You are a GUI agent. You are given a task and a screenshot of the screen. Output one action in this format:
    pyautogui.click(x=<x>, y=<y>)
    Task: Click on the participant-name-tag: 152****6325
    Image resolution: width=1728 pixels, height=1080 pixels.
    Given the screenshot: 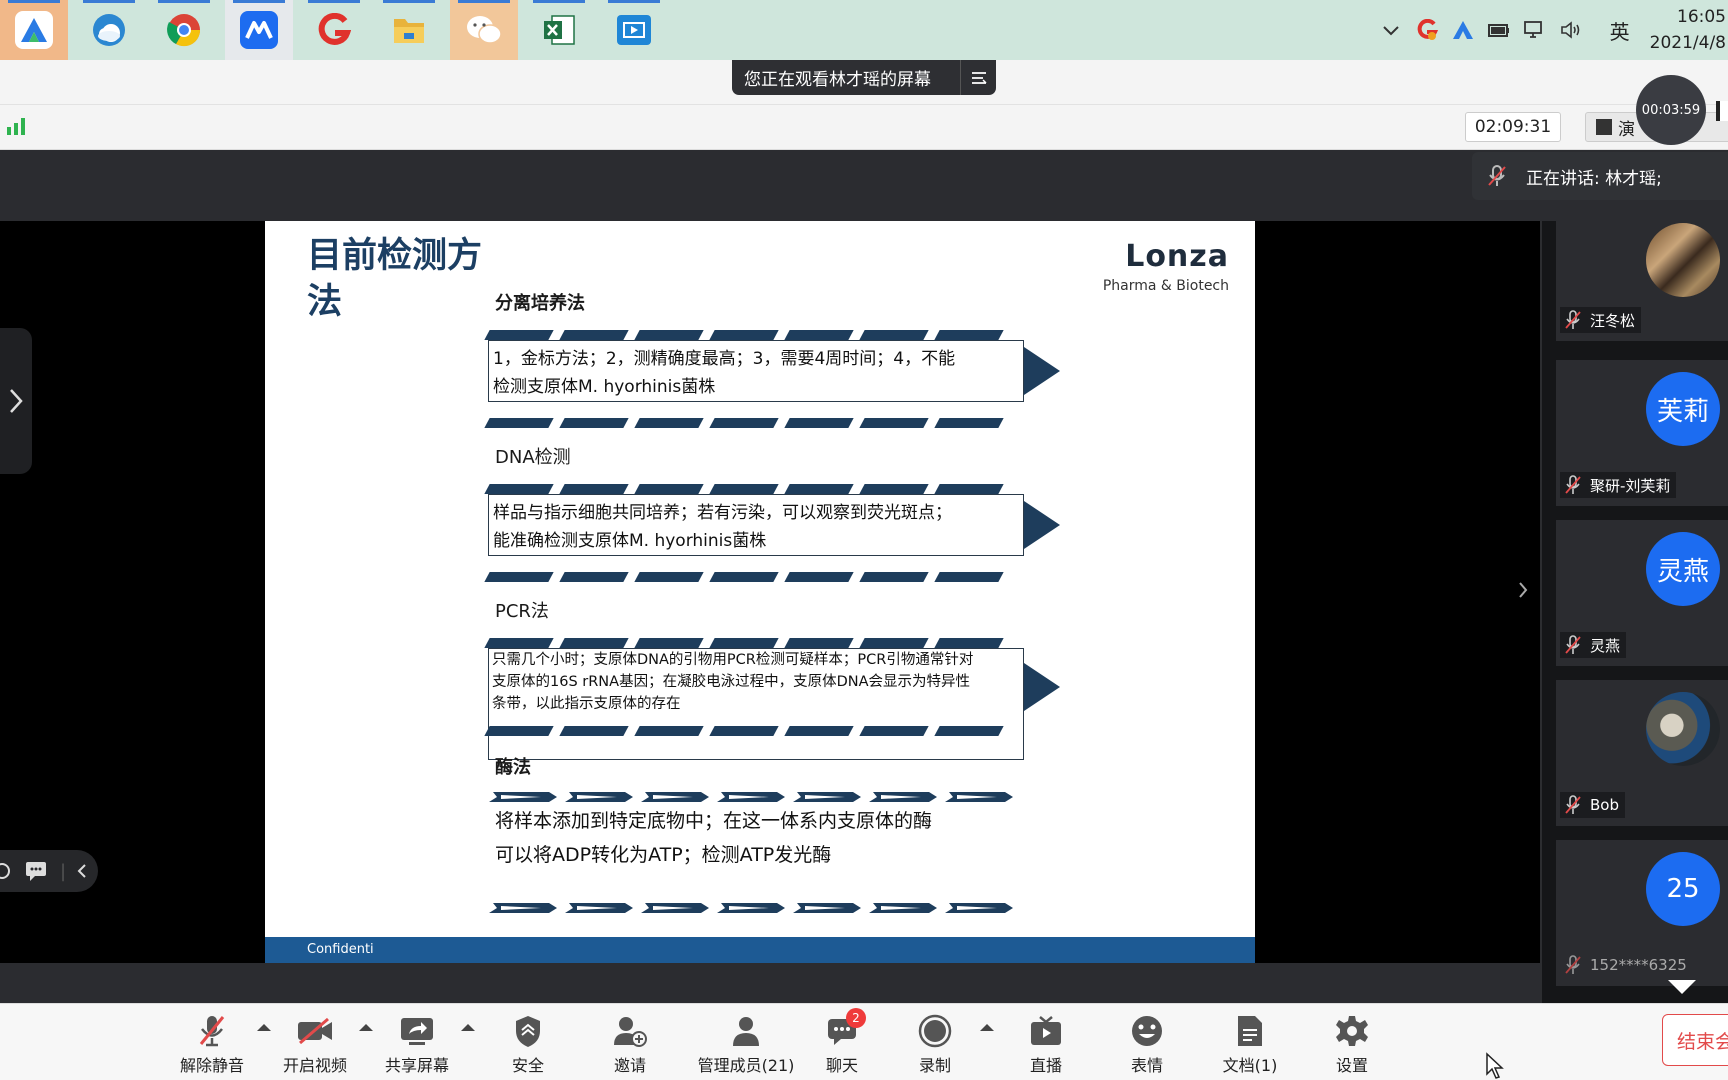 What is the action you would take?
    pyautogui.click(x=1626, y=965)
    